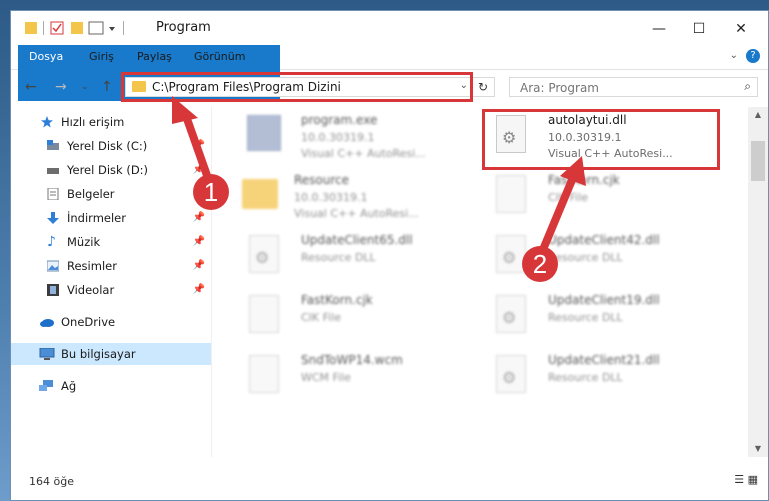 This screenshot has height=501, width=769. What do you see at coordinates (598, 317) in the screenshot?
I see `file-tile-updateclient19-dll: ⚙ UpdateClient19.dll Resource DLL` at bounding box center [598, 317].